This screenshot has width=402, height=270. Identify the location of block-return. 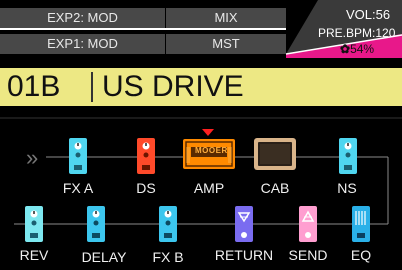
(244, 226).